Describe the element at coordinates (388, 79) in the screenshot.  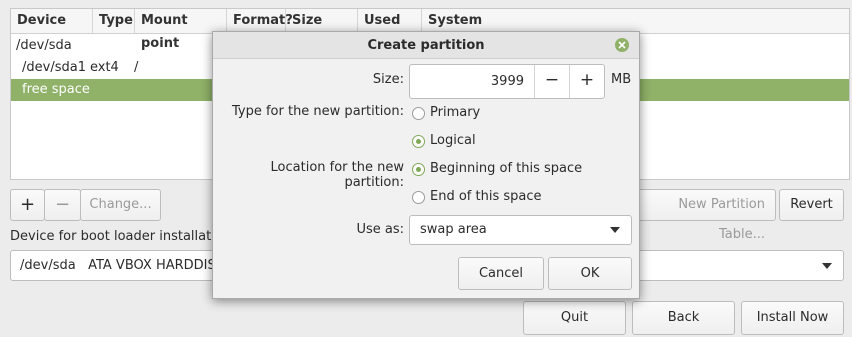
I see `size-label: Size:` at that location.